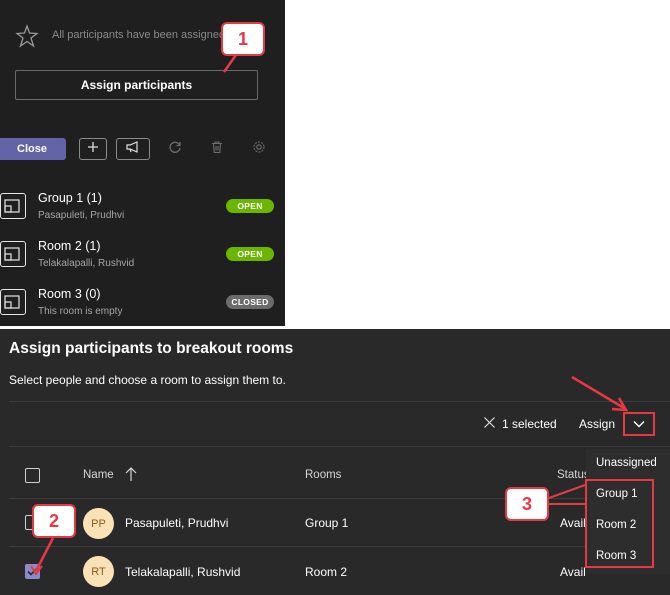  I want to click on callout-3: 3, so click(527, 504).